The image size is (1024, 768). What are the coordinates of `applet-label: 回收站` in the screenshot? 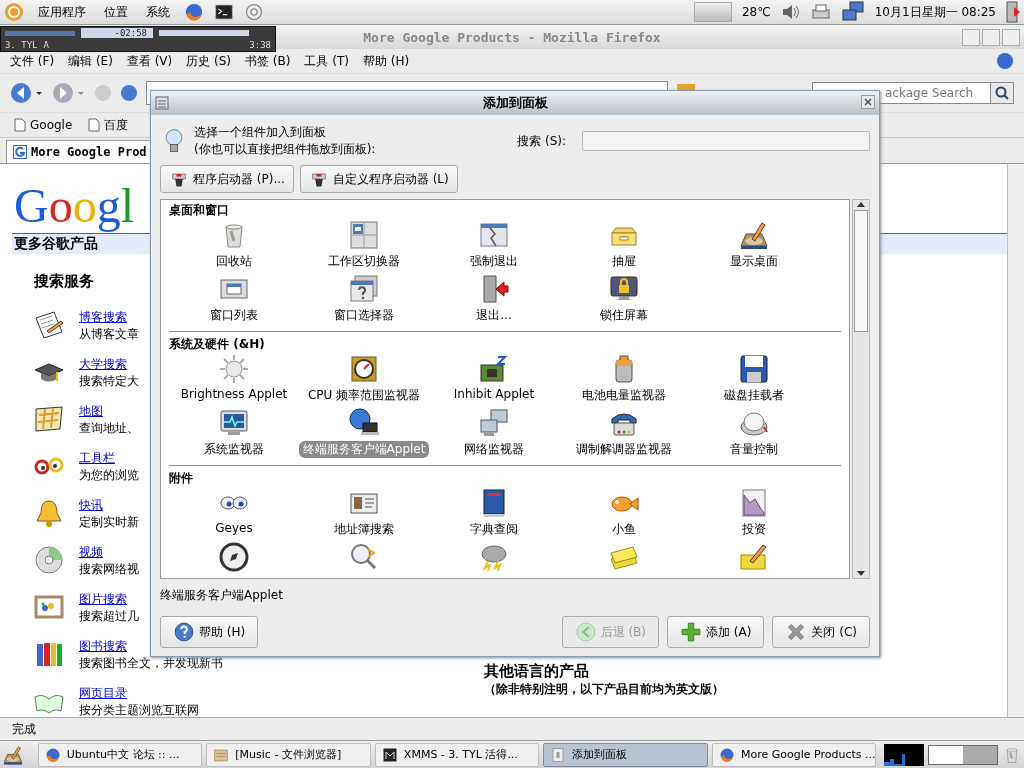 It's located at (234, 261).